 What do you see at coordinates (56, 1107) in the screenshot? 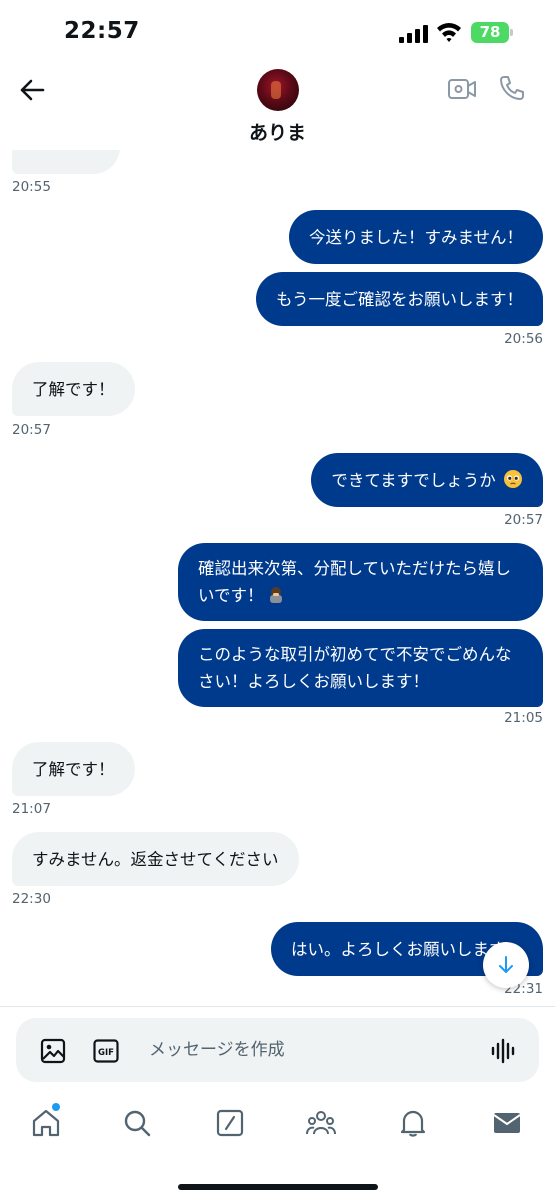
I see `home-notification-dot` at bounding box center [56, 1107].